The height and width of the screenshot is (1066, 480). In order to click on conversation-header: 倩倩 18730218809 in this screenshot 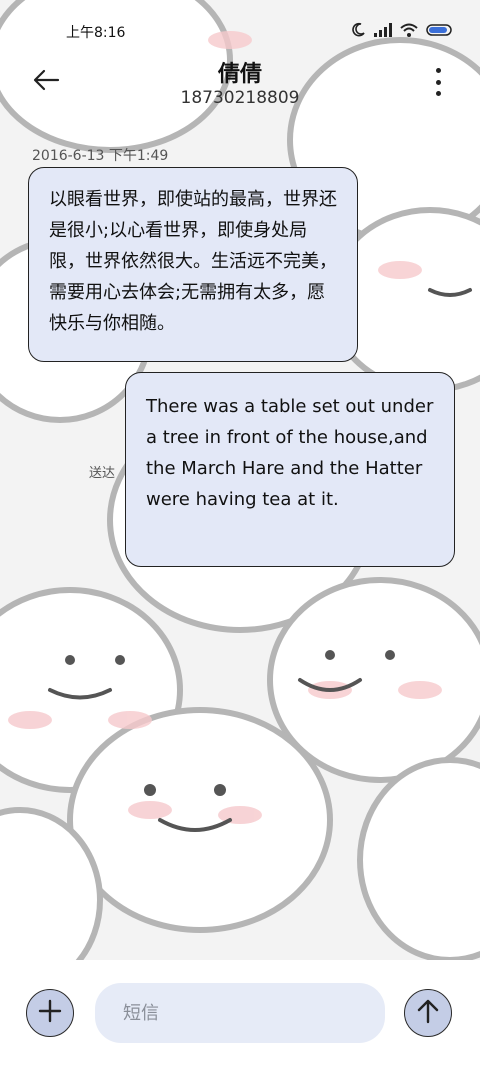, I will do `click(240, 87)`.